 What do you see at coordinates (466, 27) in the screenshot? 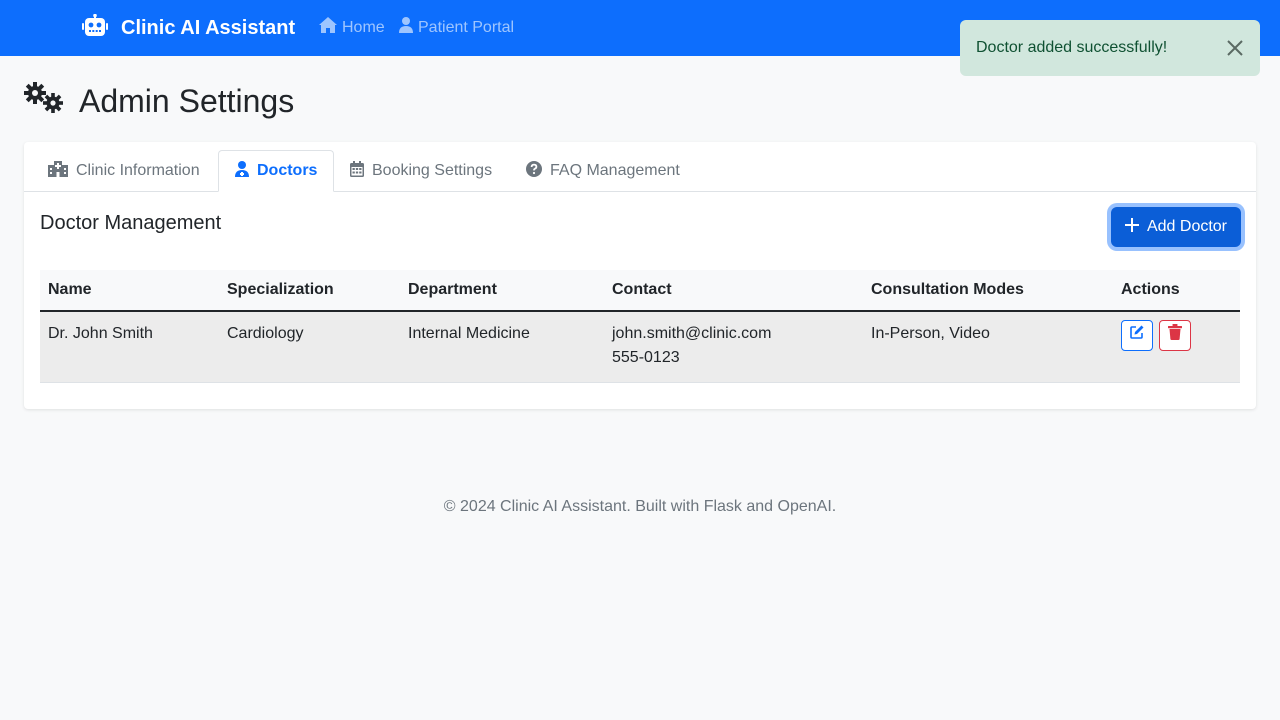
I see `nav-patient-portal-label: Patient Portal` at bounding box center [466, 27].